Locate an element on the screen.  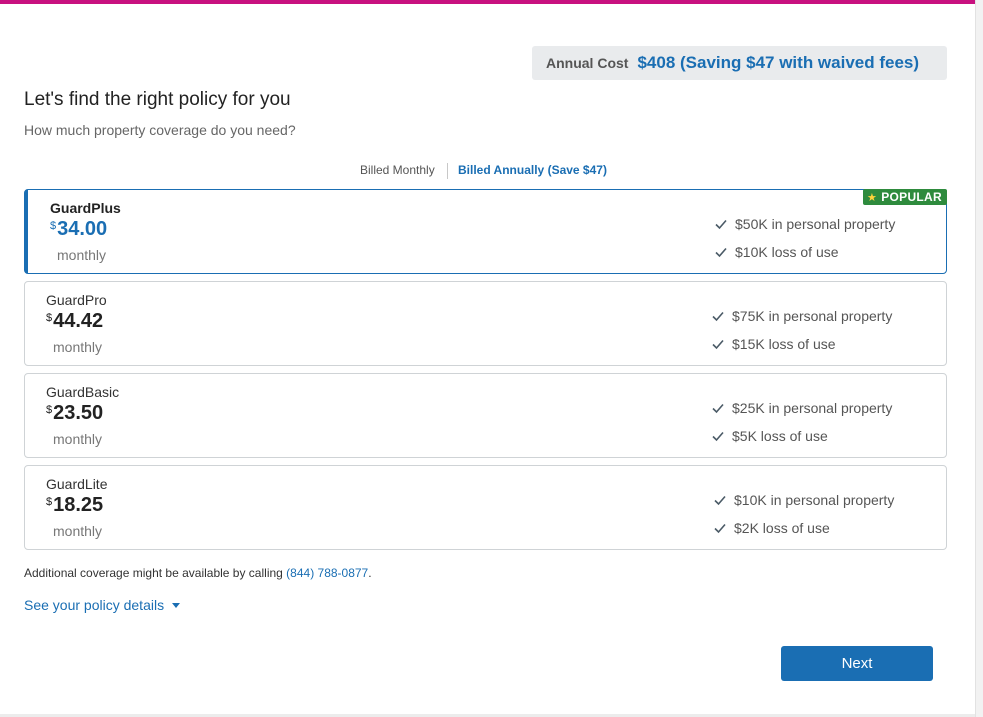
plan-feature: $10K in personal property is located at coordinates (803, 500).